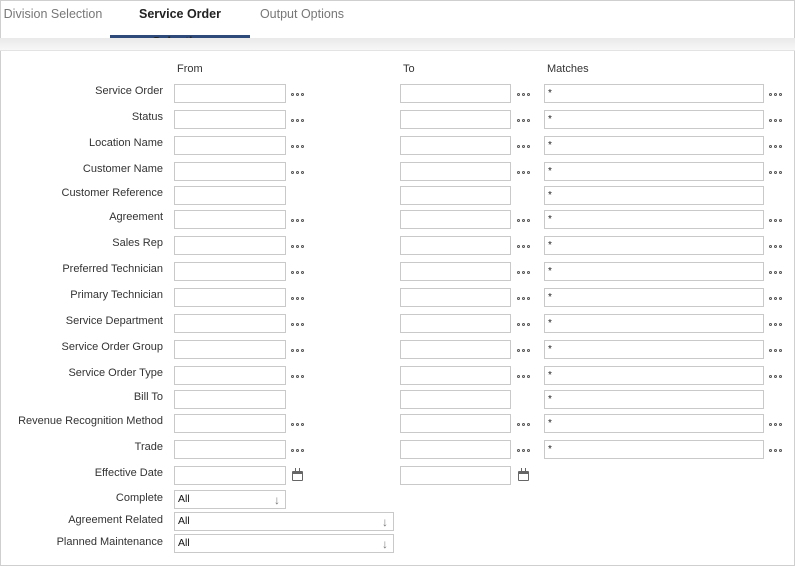 The image size is (795, 566). I want to click on location-name-to-lookup-icon, so click(524, 146).